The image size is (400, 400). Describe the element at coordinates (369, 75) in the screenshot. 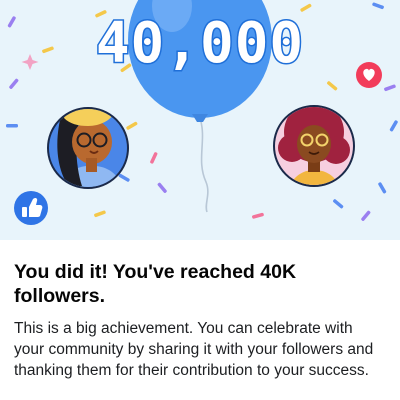

I see `heart-icon` at that location.